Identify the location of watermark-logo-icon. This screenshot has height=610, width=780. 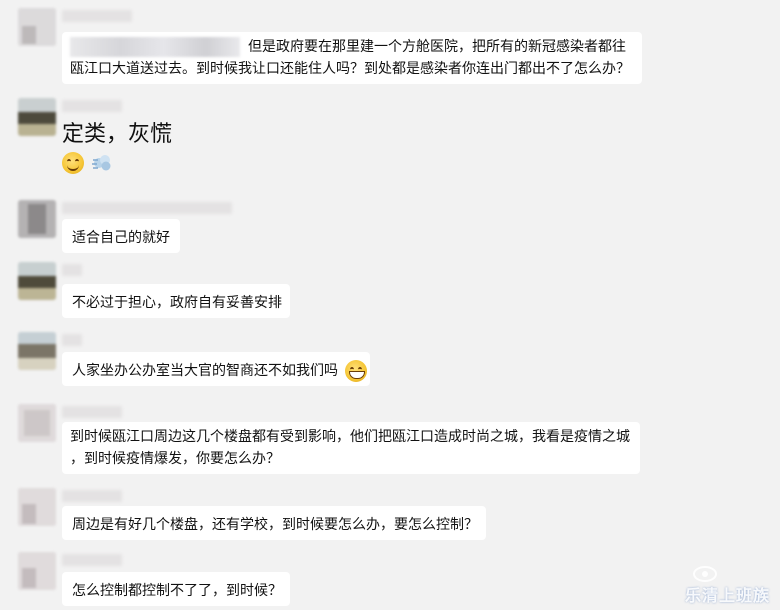
(705, 574).